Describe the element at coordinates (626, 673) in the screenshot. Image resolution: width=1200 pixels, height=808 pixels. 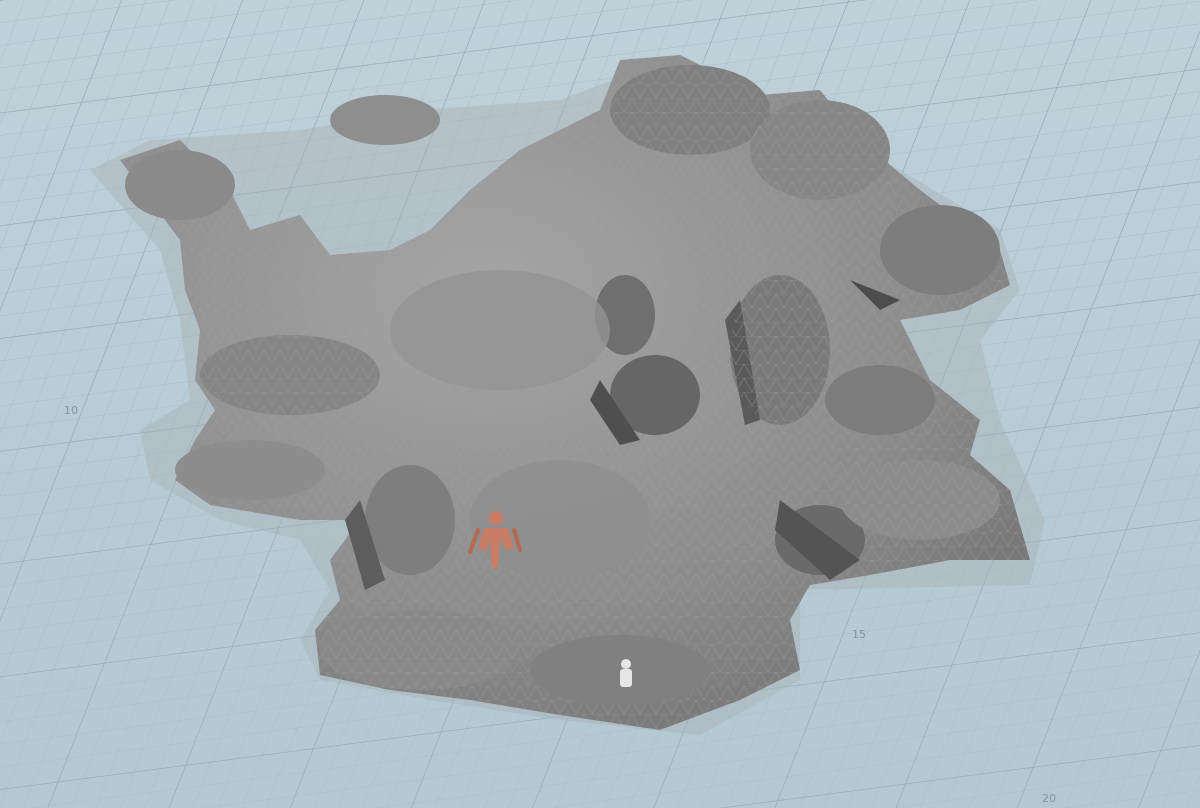
I see `reference-figure` at that location.